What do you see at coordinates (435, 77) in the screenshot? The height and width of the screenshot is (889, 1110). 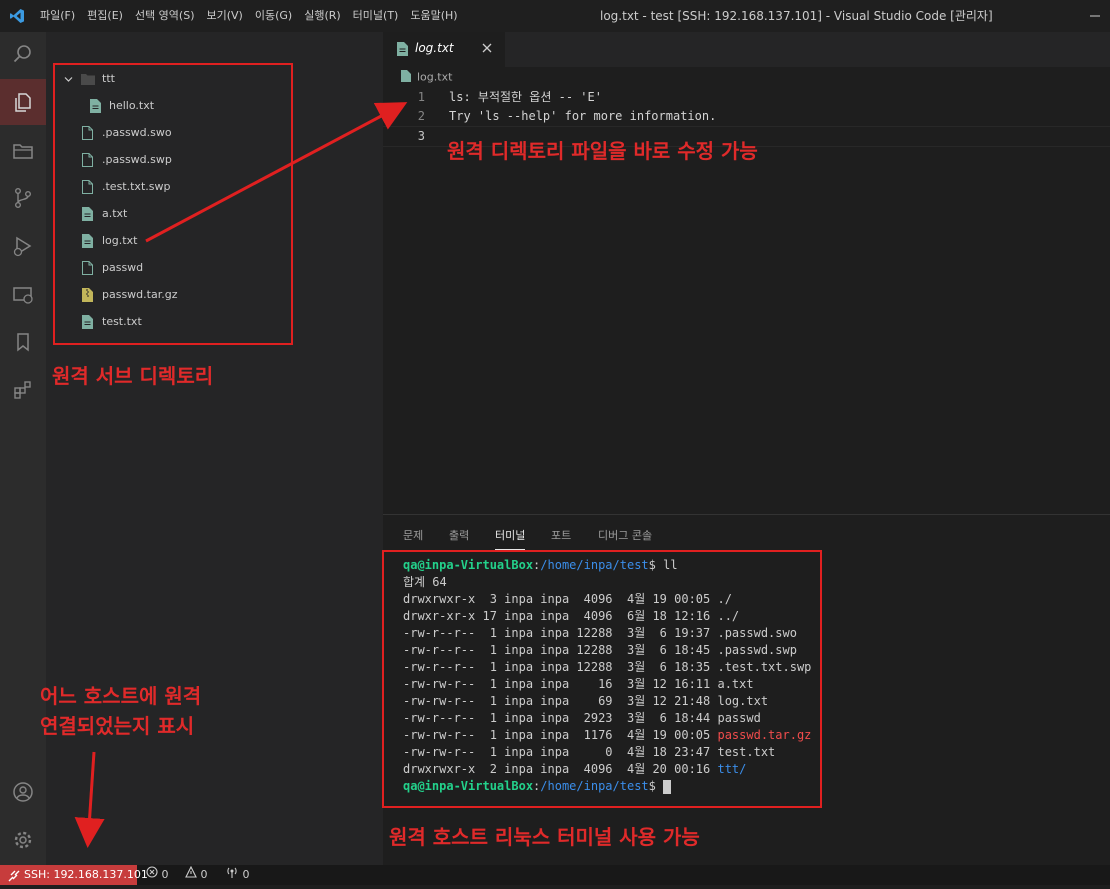 I see `breadcrumb-label: log.txt` at bounding box center [435, 77].